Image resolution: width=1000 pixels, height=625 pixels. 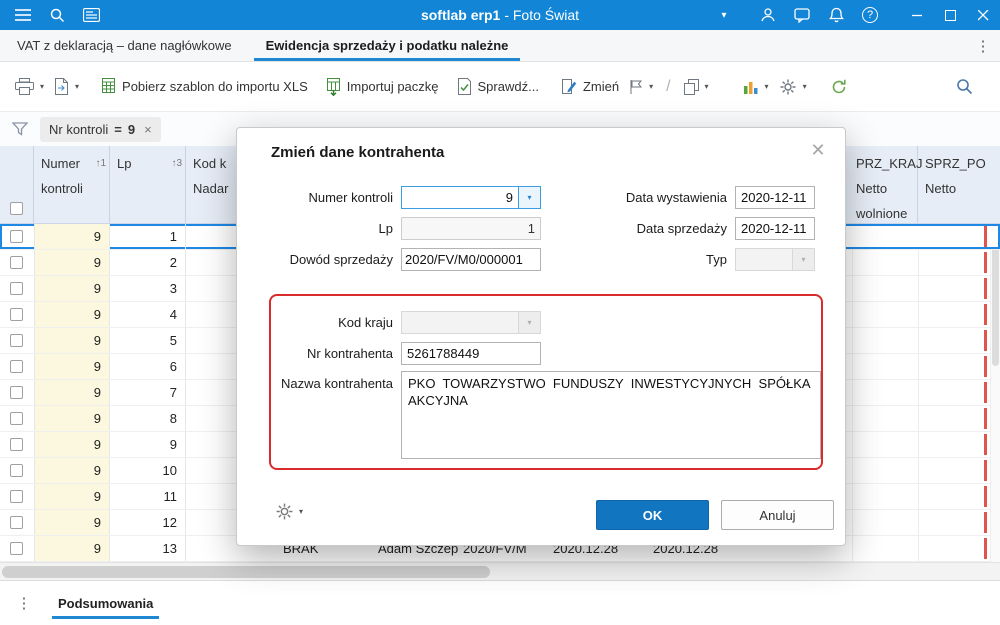 I want to click on cell-lp: 5, so click(x=148, y=340).